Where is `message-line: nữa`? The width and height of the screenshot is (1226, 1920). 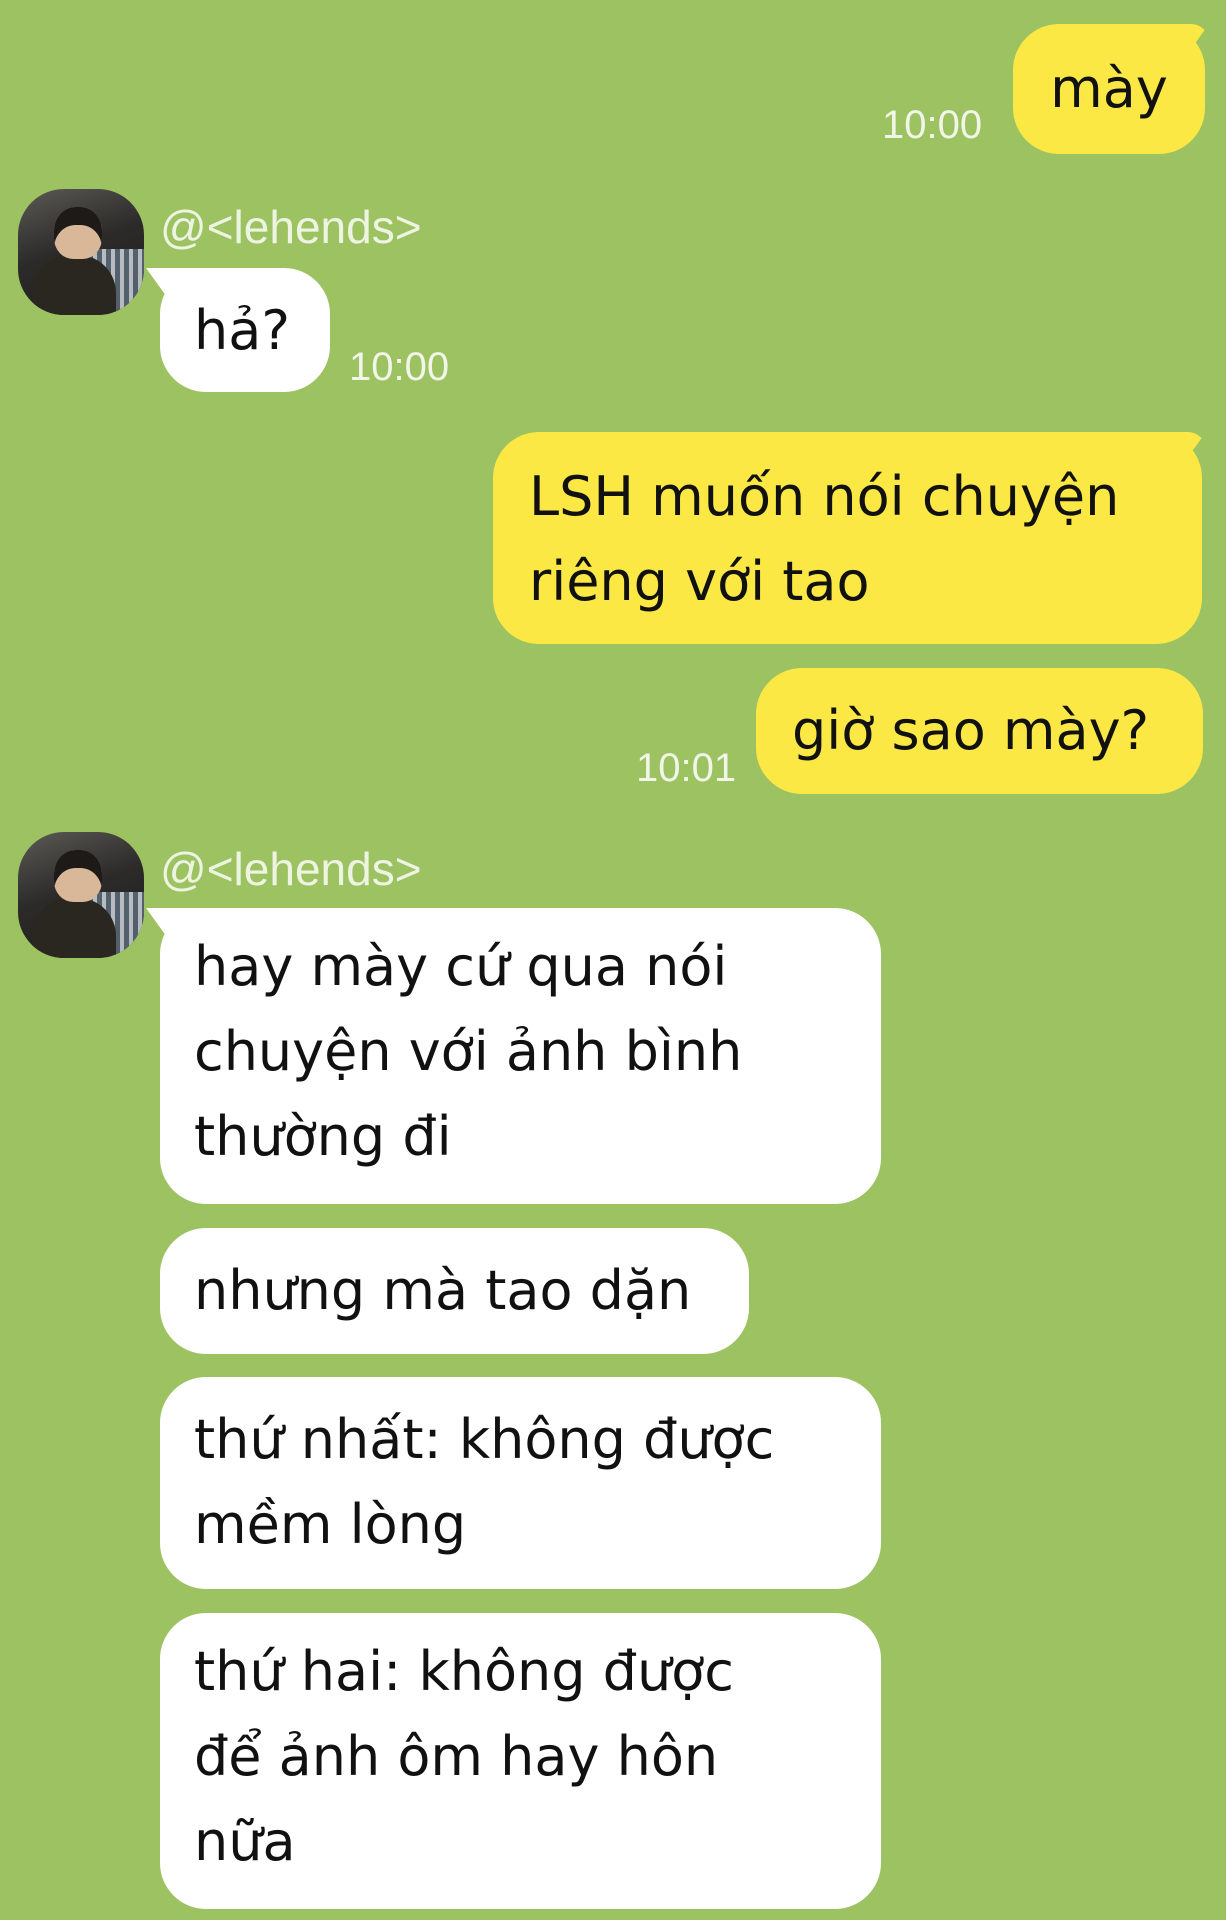
message-line: nữa is located at coordinates (245, 1841).